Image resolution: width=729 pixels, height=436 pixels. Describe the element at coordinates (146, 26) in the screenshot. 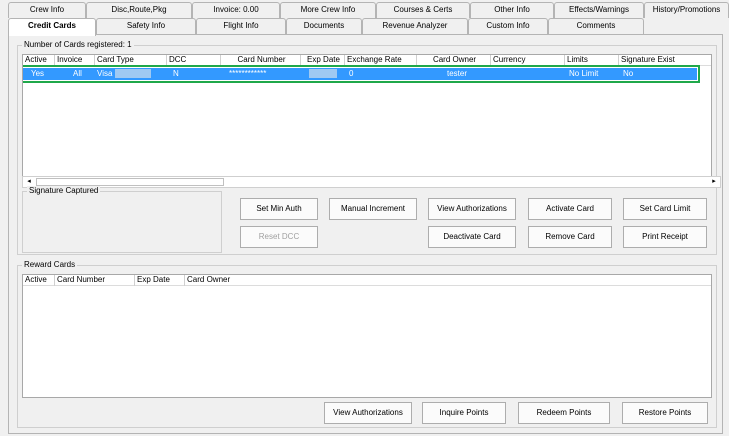

I see `tab-safety-info: Safety Info` at that location.